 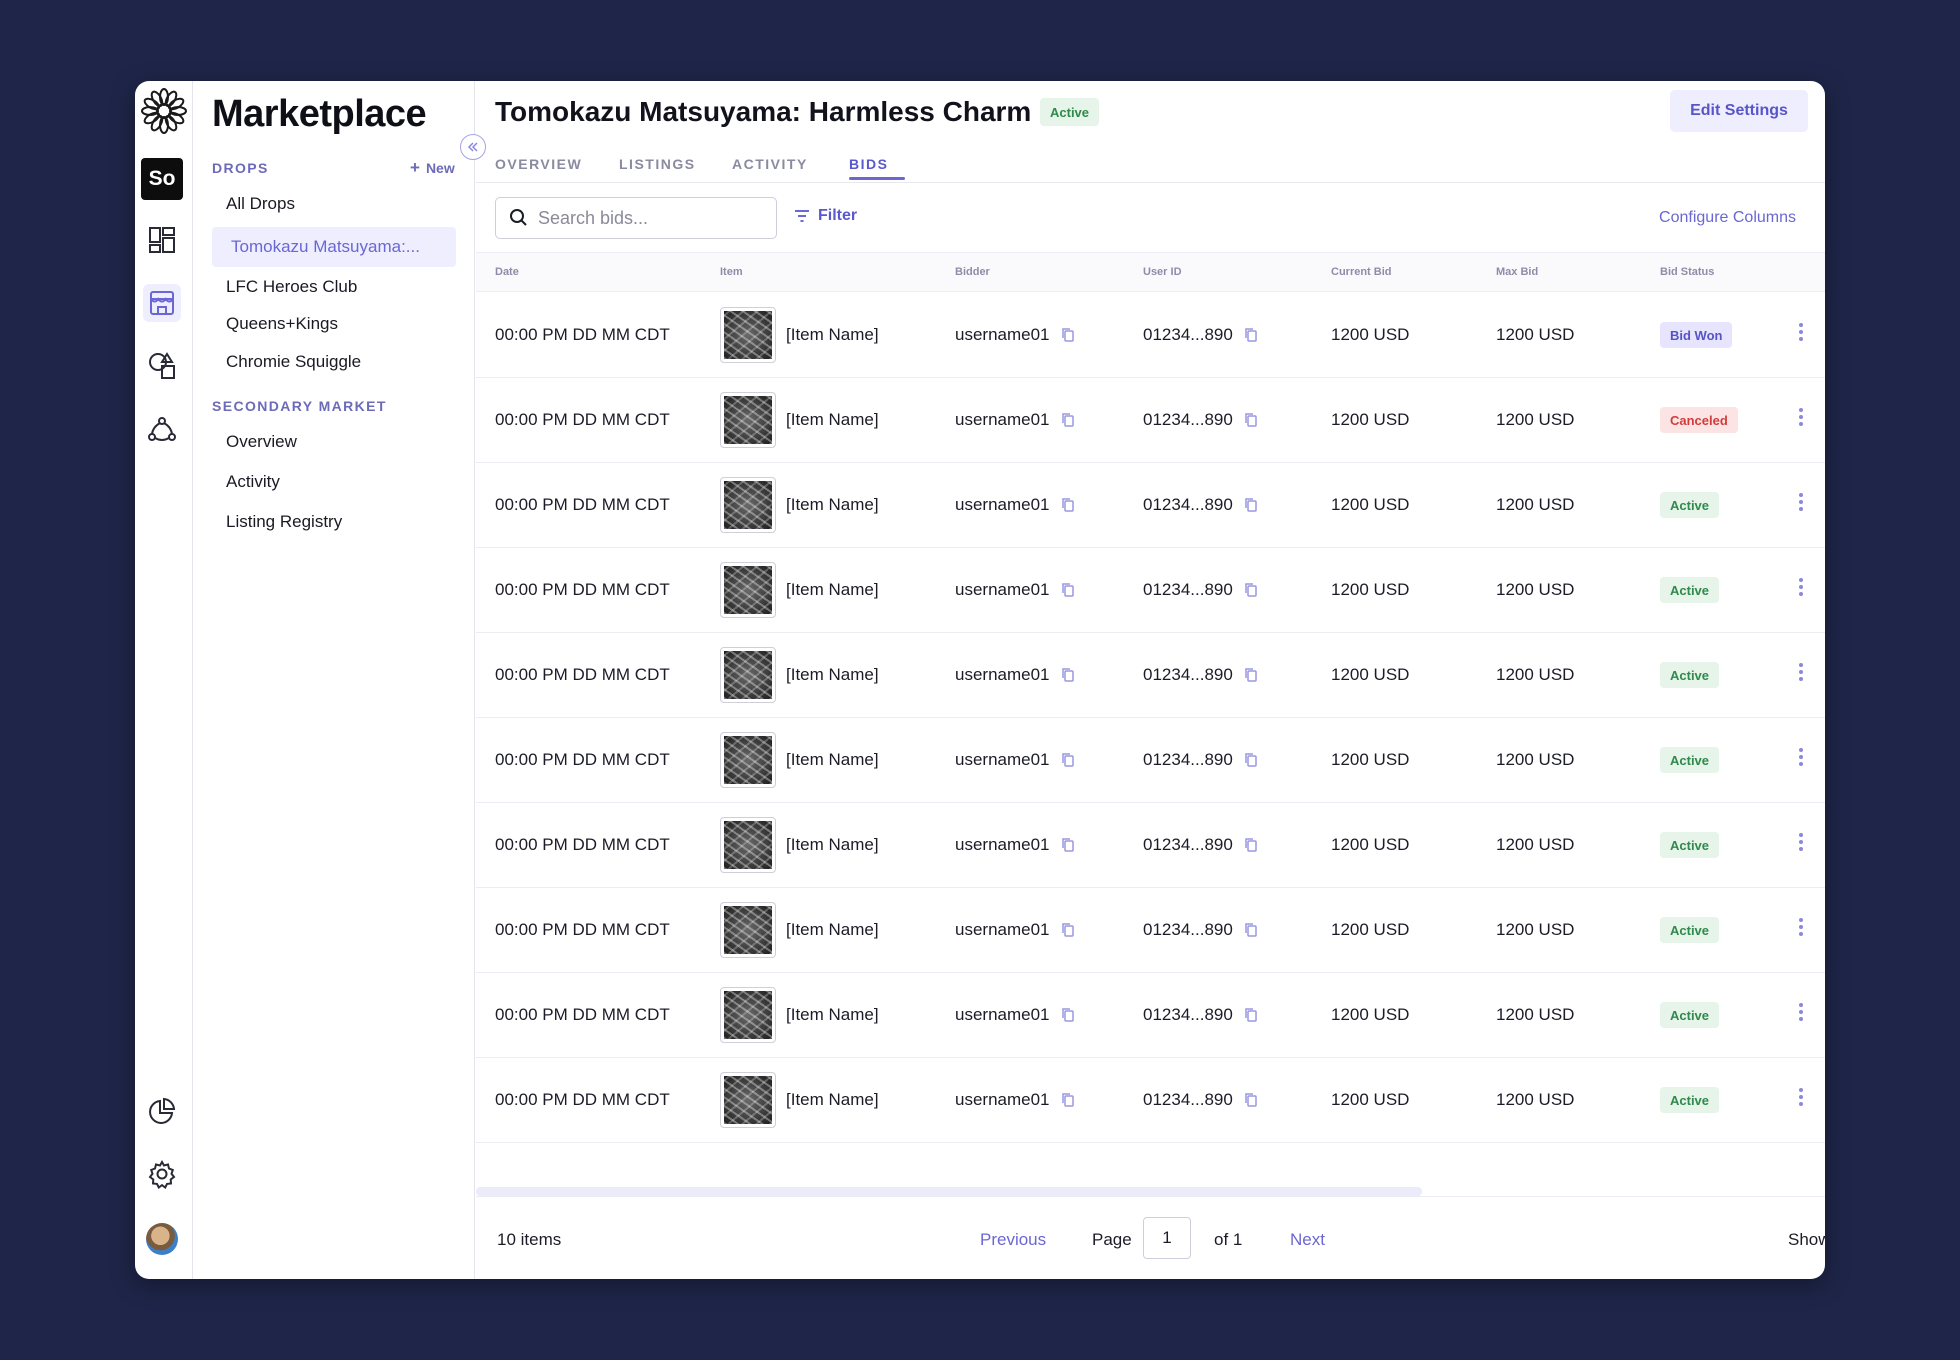 What do you see at coordinates (1739, 111) in the screenshot?
I see `edit-settings-button: Edit Settings` at bounding box center [1739, 111].